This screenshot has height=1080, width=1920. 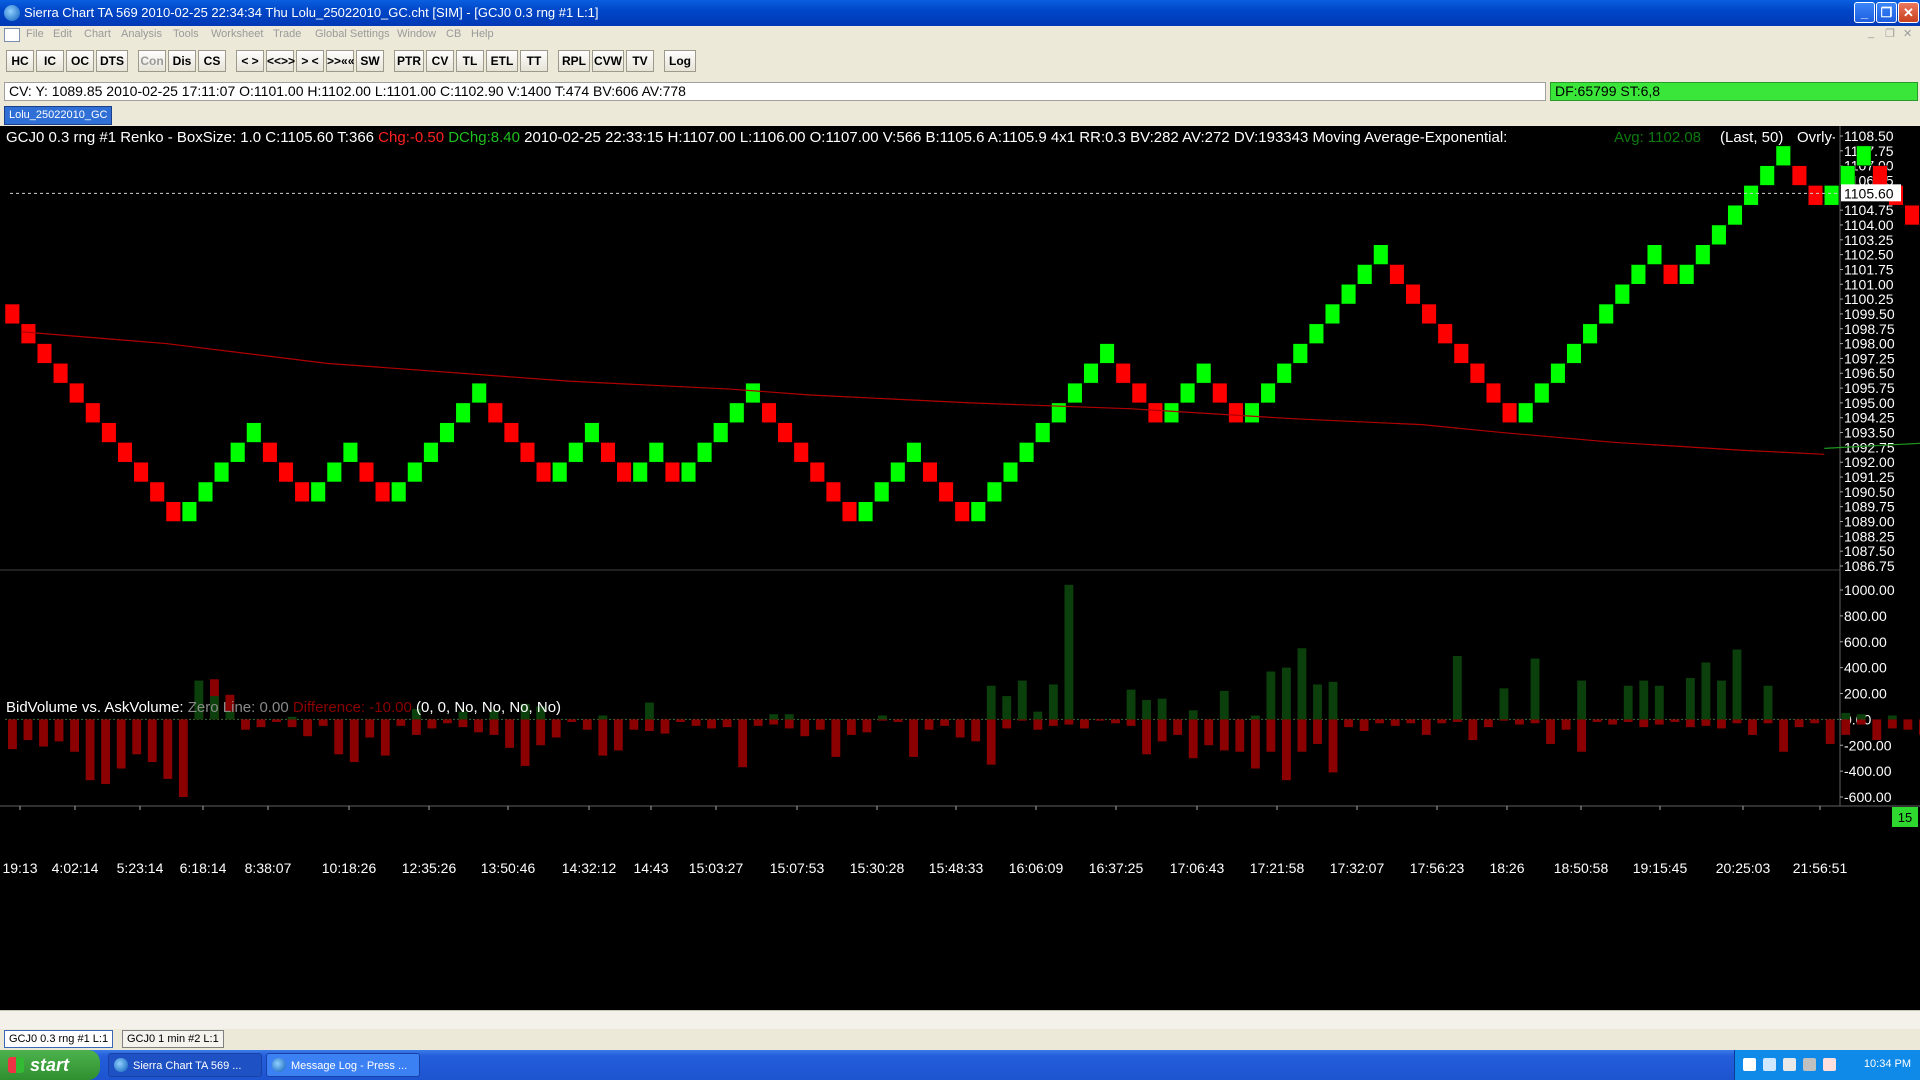 What do you see at coordinates (58, 115) in the screenshot?
I see `tab-chartbook: Lolu_25022010_GC` at bounding box center [58, 115].